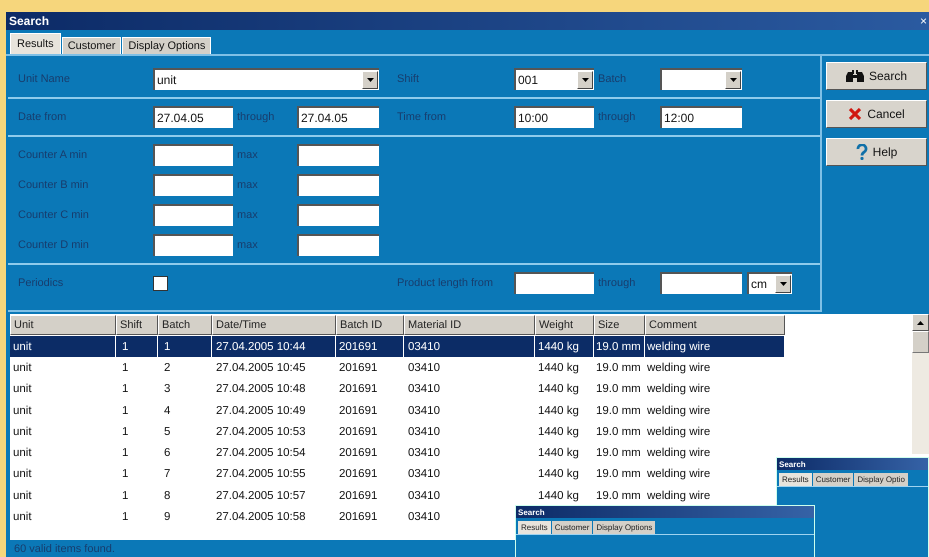  Describe the element at coordinates (923, 21) in the screenshot. I see `close-button: ×` at that location.